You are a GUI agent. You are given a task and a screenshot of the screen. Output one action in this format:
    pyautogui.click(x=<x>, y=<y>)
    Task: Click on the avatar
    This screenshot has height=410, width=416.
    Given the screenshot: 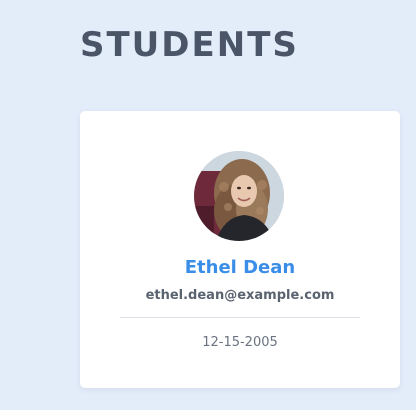 What is the action you would take?
    pyautogui.click(x=239, y=196)
    